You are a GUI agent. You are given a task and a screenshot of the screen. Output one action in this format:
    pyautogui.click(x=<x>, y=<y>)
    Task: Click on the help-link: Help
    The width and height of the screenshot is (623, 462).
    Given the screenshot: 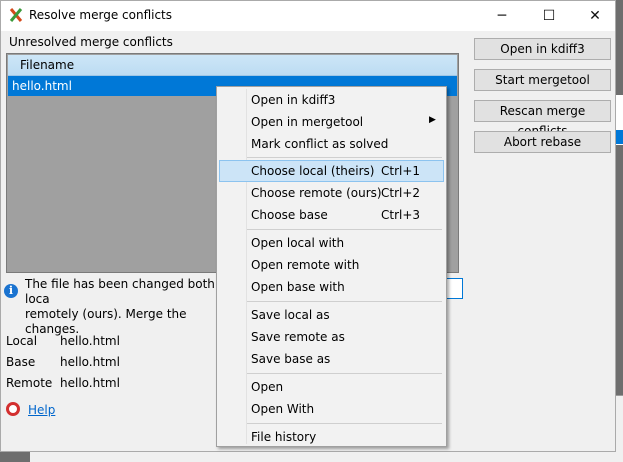 What is the action you would take?
    pyautogui.click(x=41, y=410)
    